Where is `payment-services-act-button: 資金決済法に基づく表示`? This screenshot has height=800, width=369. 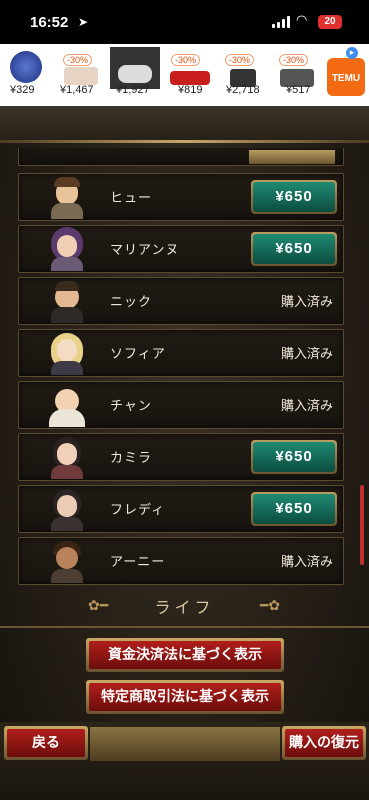
payment-services-act-button: 資金決済法に基づく表示 is located at coordinates (185, 655).